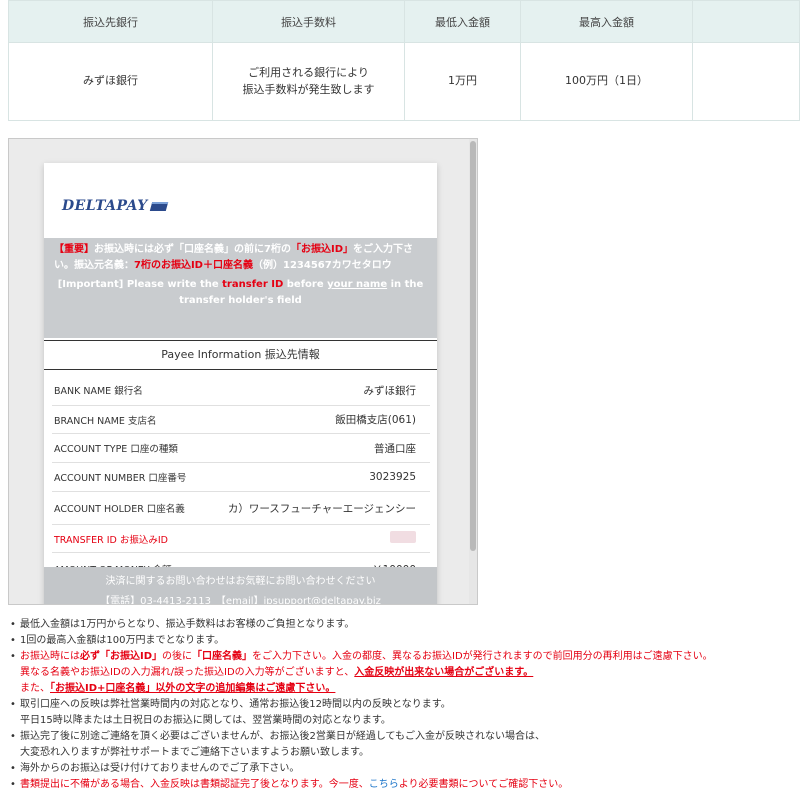 The width and height of the screenshot is (800, 800). Describe the element at coordinates (462, 21) in the screenshot. I see `header-min: 最低入金額` at that location.